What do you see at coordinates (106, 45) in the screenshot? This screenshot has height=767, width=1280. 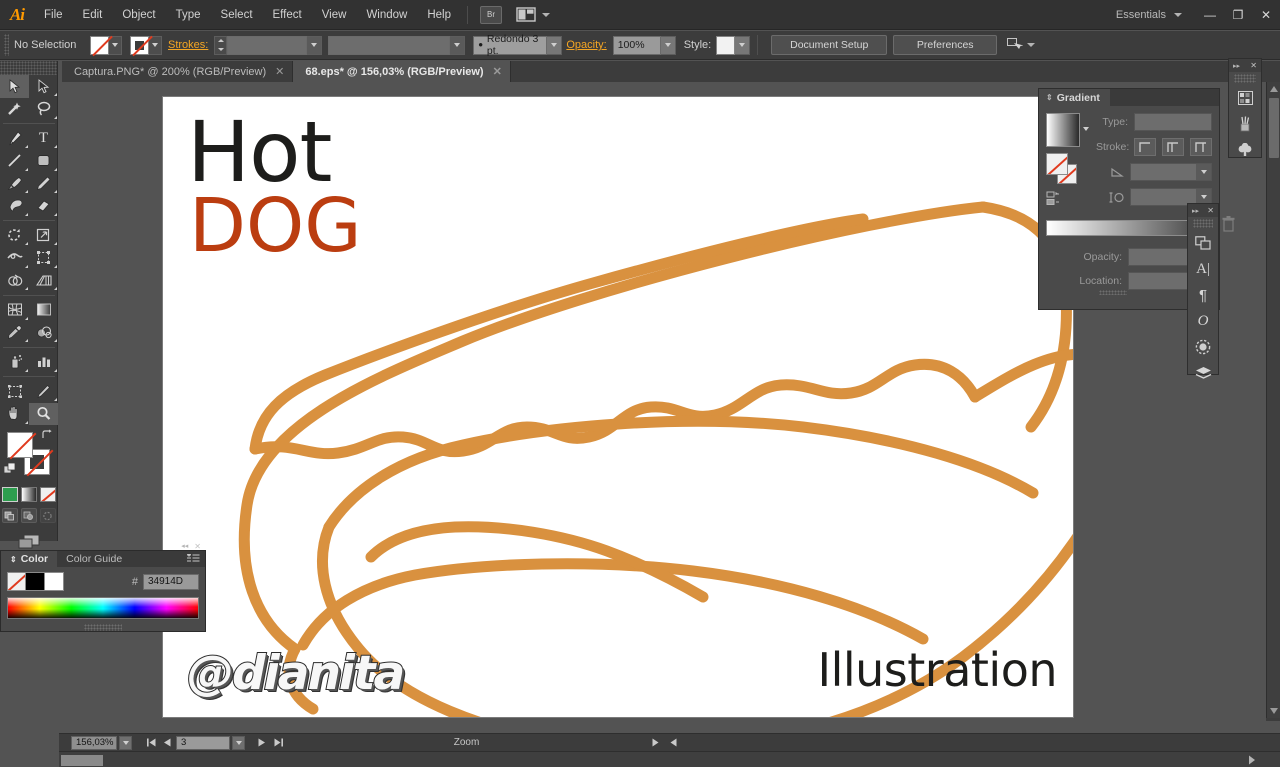 I see `fill-color-control` at bounding box center [106, 45].